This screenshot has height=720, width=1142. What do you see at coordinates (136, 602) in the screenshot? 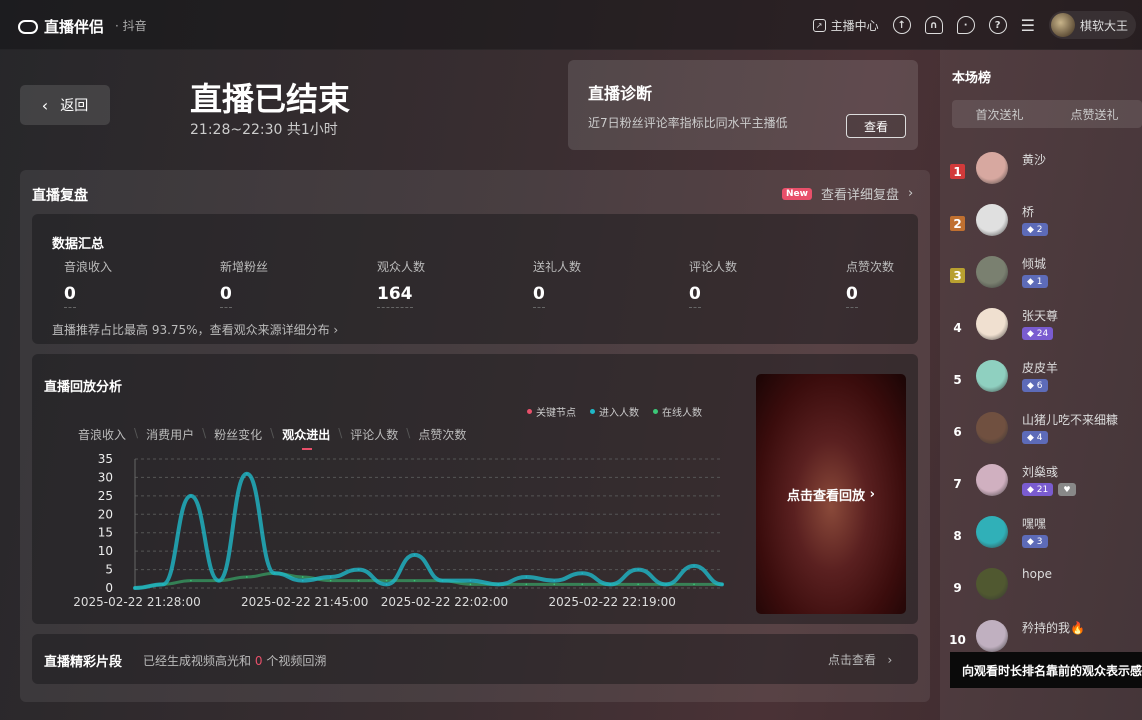
I see `x-tick-label: 2025-02-22 21:28:00` at bounding box center [136, 602].